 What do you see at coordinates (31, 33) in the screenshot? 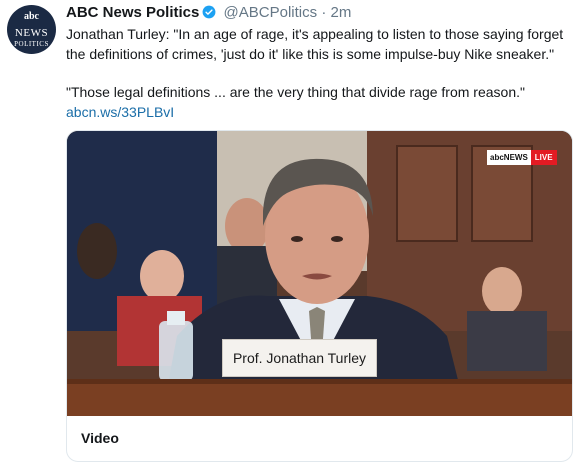
I see `avatar-news-text: NEWS` at bounding box center [31, 33].